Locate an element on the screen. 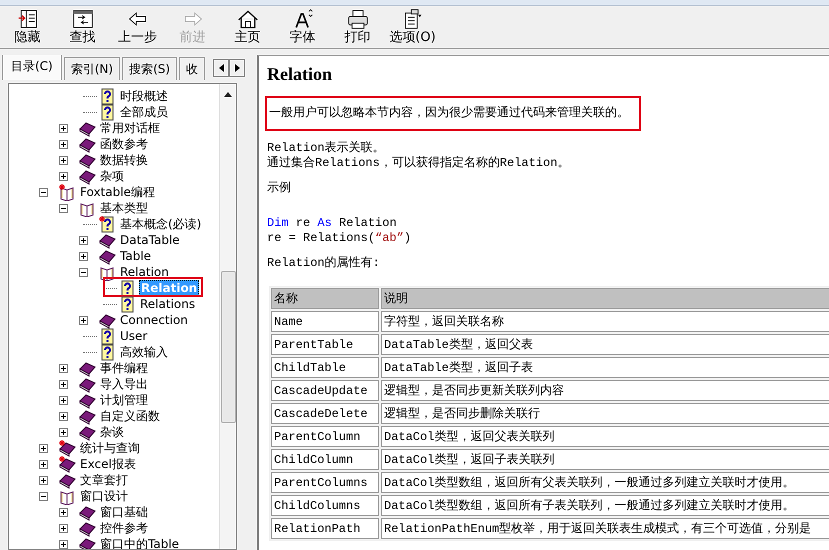 The image size is (829, 550). tree-item: 事件编程 is located at coordinates (124, 368).